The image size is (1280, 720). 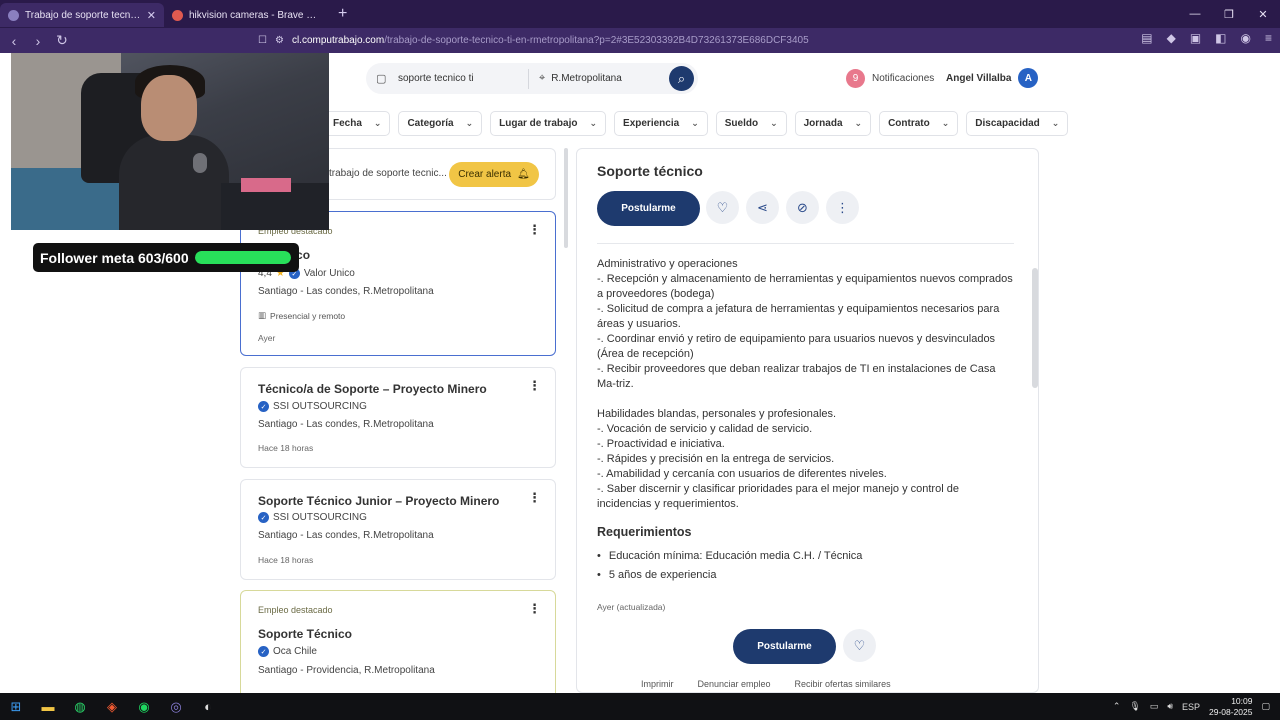 I want to click on volume-icon: 🔊︎, so click(x=1170, y=706).